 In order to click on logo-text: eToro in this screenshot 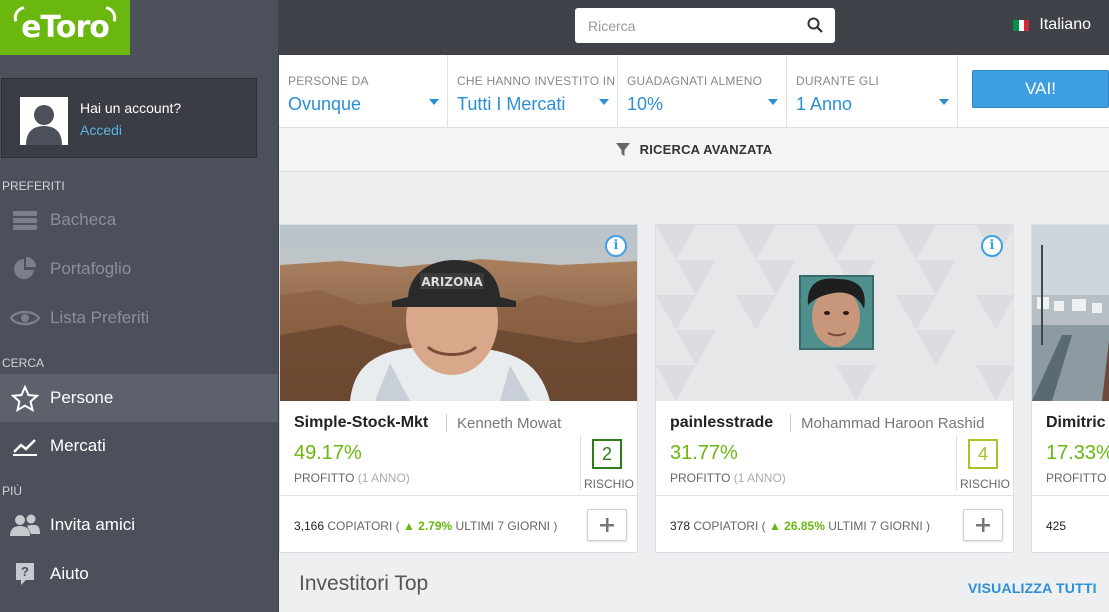, I will do `click(65, 27)`.